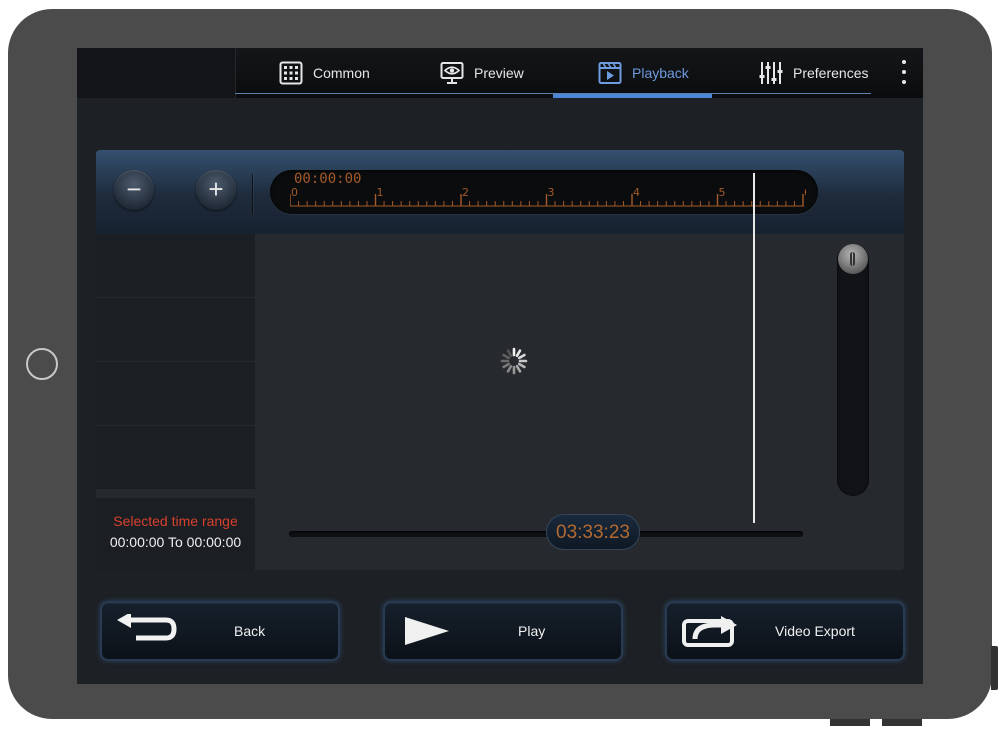 The width and height of the screenshot is (1000, 731). I want to click on spinner-icon, so click(514, 361).